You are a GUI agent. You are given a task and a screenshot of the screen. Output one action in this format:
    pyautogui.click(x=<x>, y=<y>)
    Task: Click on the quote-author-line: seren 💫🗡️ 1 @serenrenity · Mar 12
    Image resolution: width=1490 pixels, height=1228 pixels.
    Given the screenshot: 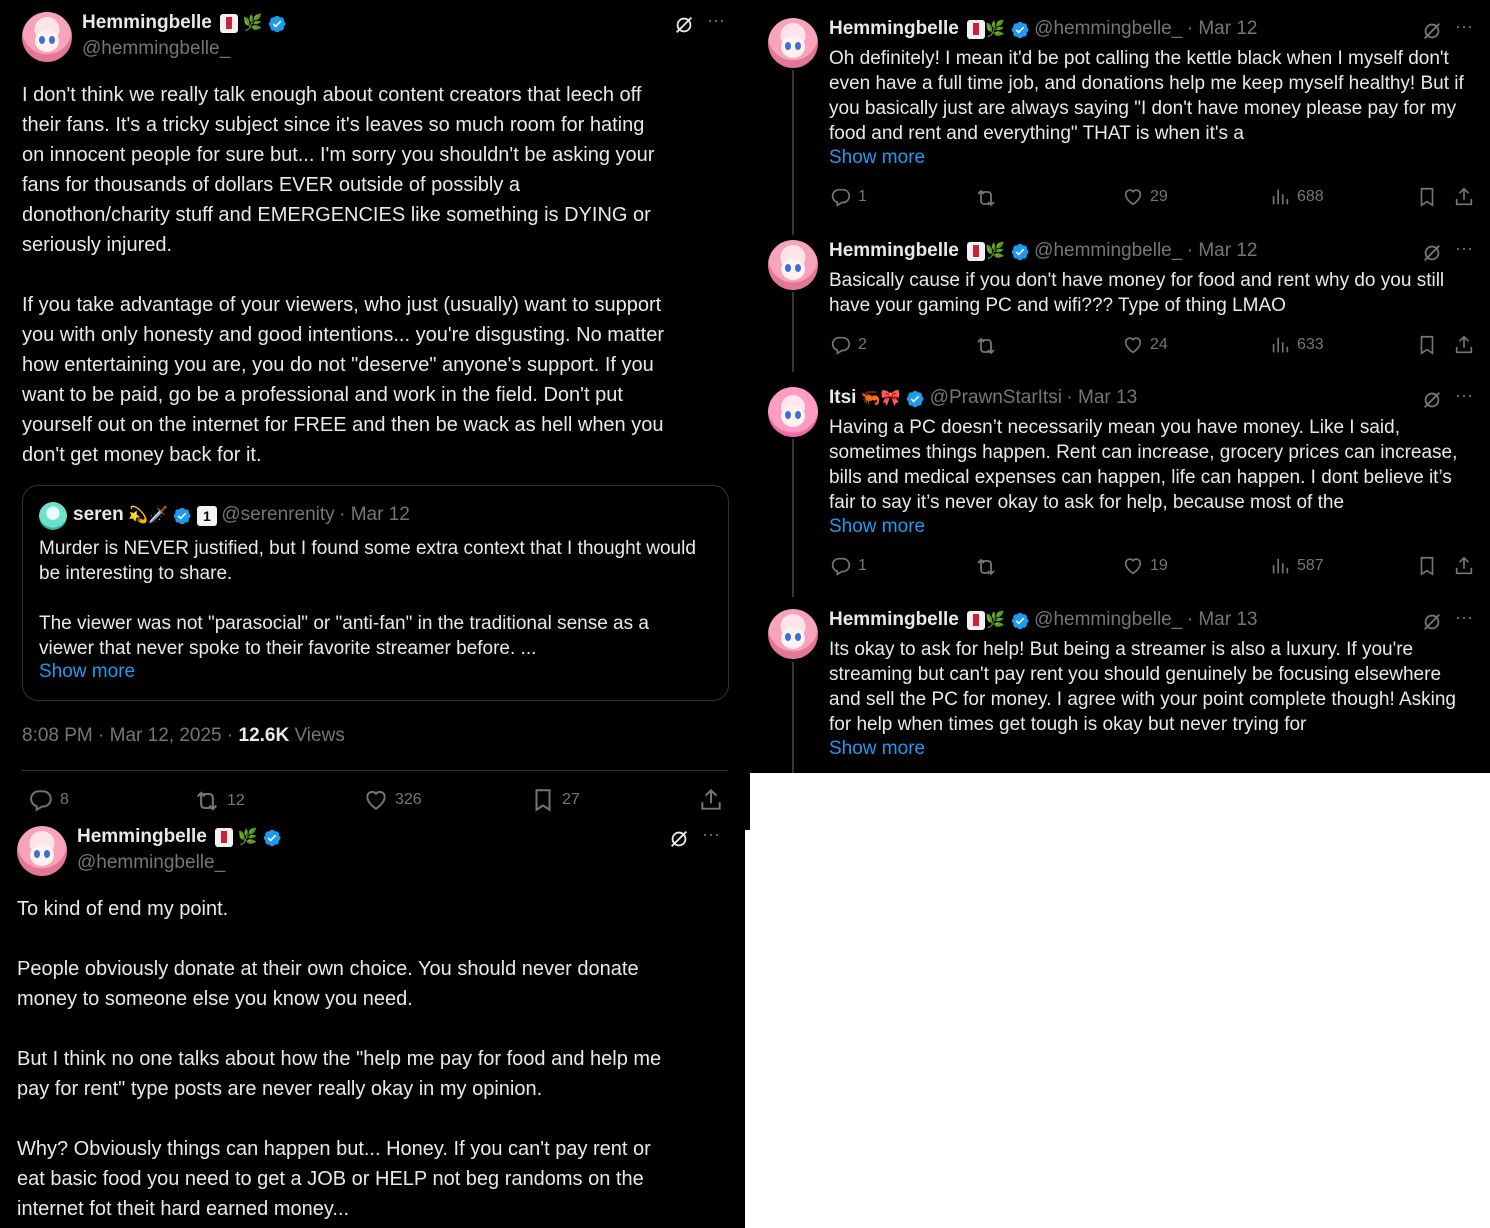 What is the action you would take?
    pyautogui.click(x=241, y=515)
    